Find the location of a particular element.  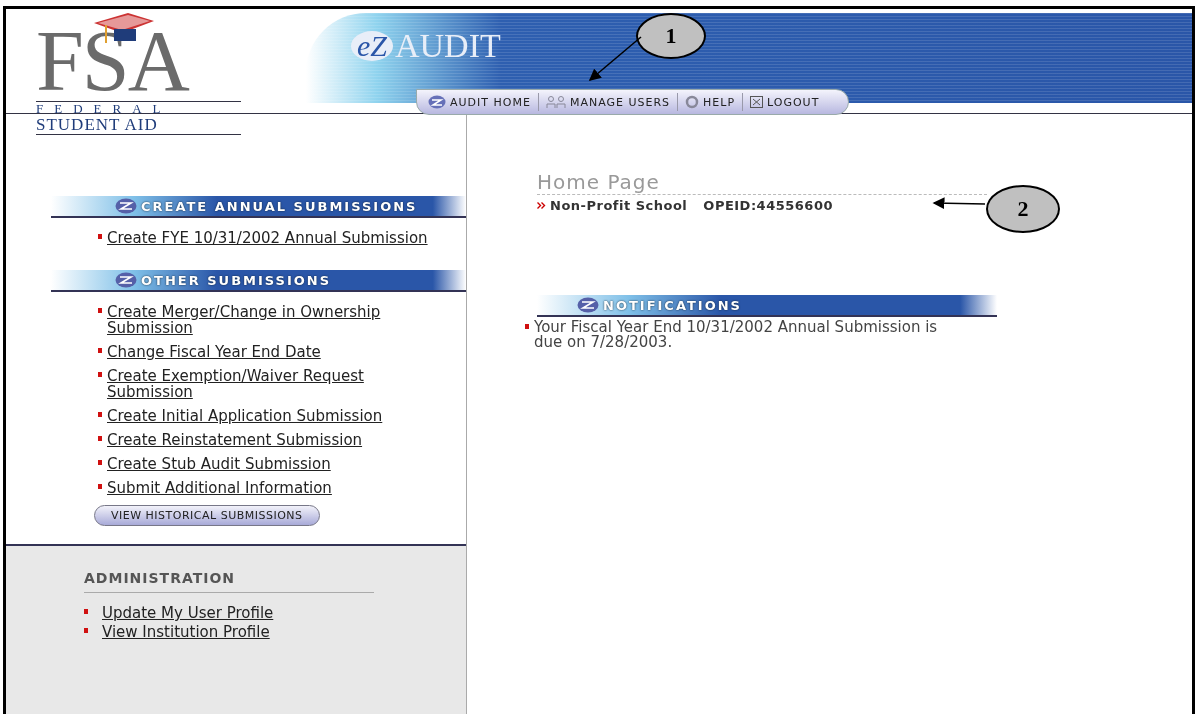

nav-link: MANAGE USERS is located at coordinates (608, 102).